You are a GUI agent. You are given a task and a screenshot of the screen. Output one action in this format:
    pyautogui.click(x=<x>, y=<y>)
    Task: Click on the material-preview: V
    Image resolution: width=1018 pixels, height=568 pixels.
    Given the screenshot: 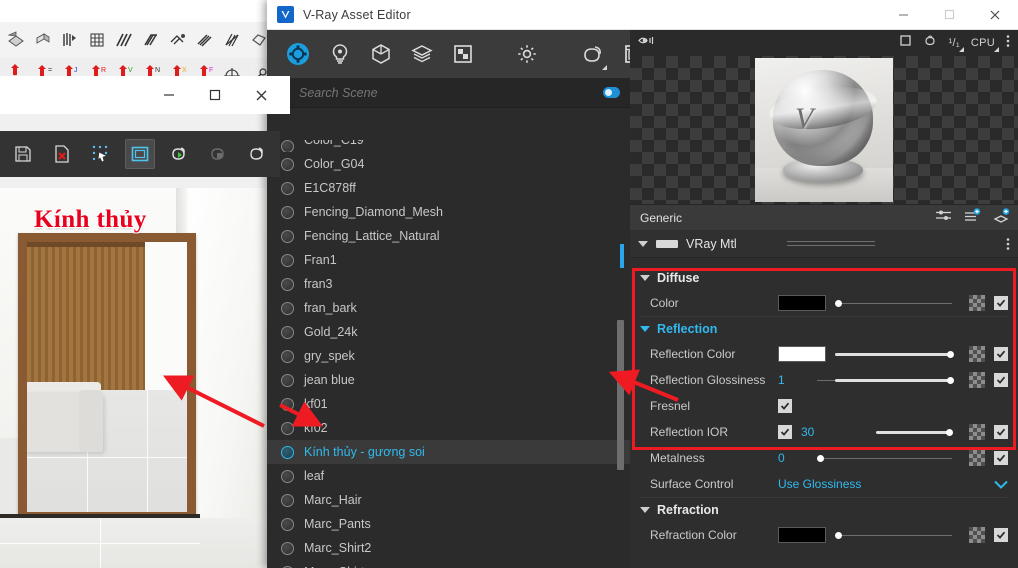 What is the action you would take?
    pyautogui.click(x=824, y=130)
    